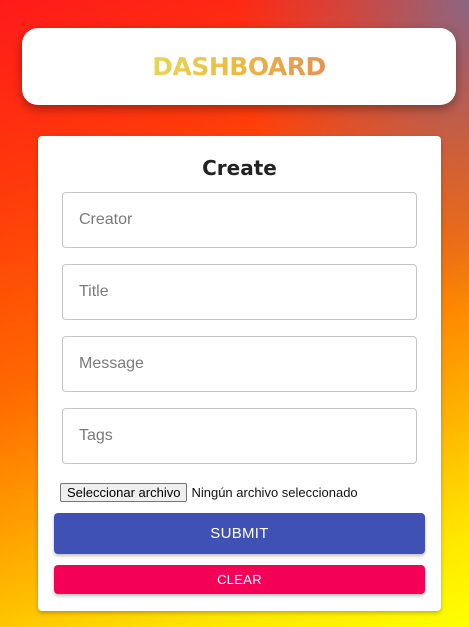 This screenshot has height=627, width=469. I want to click on file-status-text: Ningún archivo seleccionado, so click(274, 492).